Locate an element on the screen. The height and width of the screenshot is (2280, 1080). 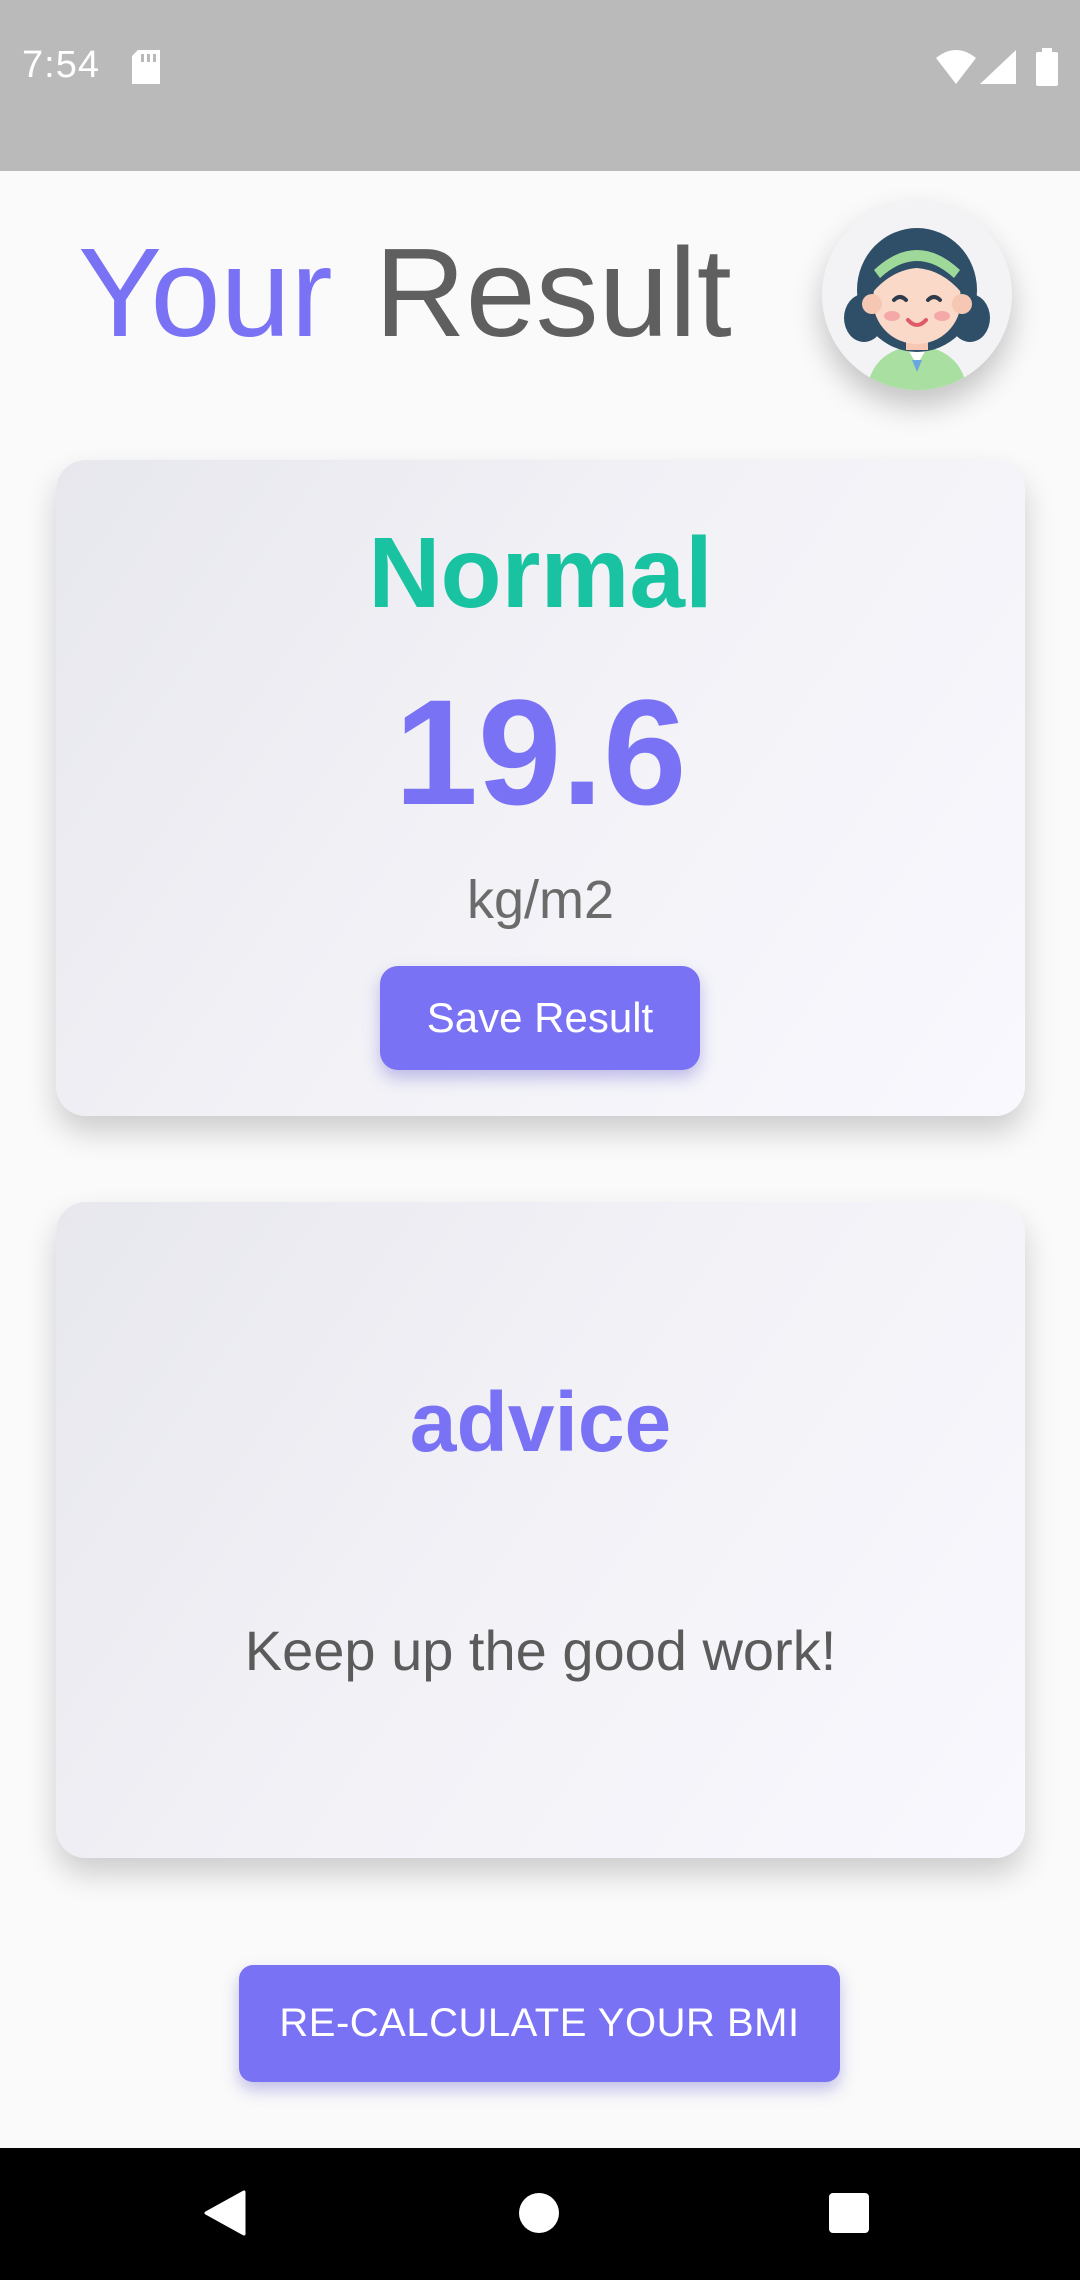
cell-signal-icon is located at coordinates (998, 69).